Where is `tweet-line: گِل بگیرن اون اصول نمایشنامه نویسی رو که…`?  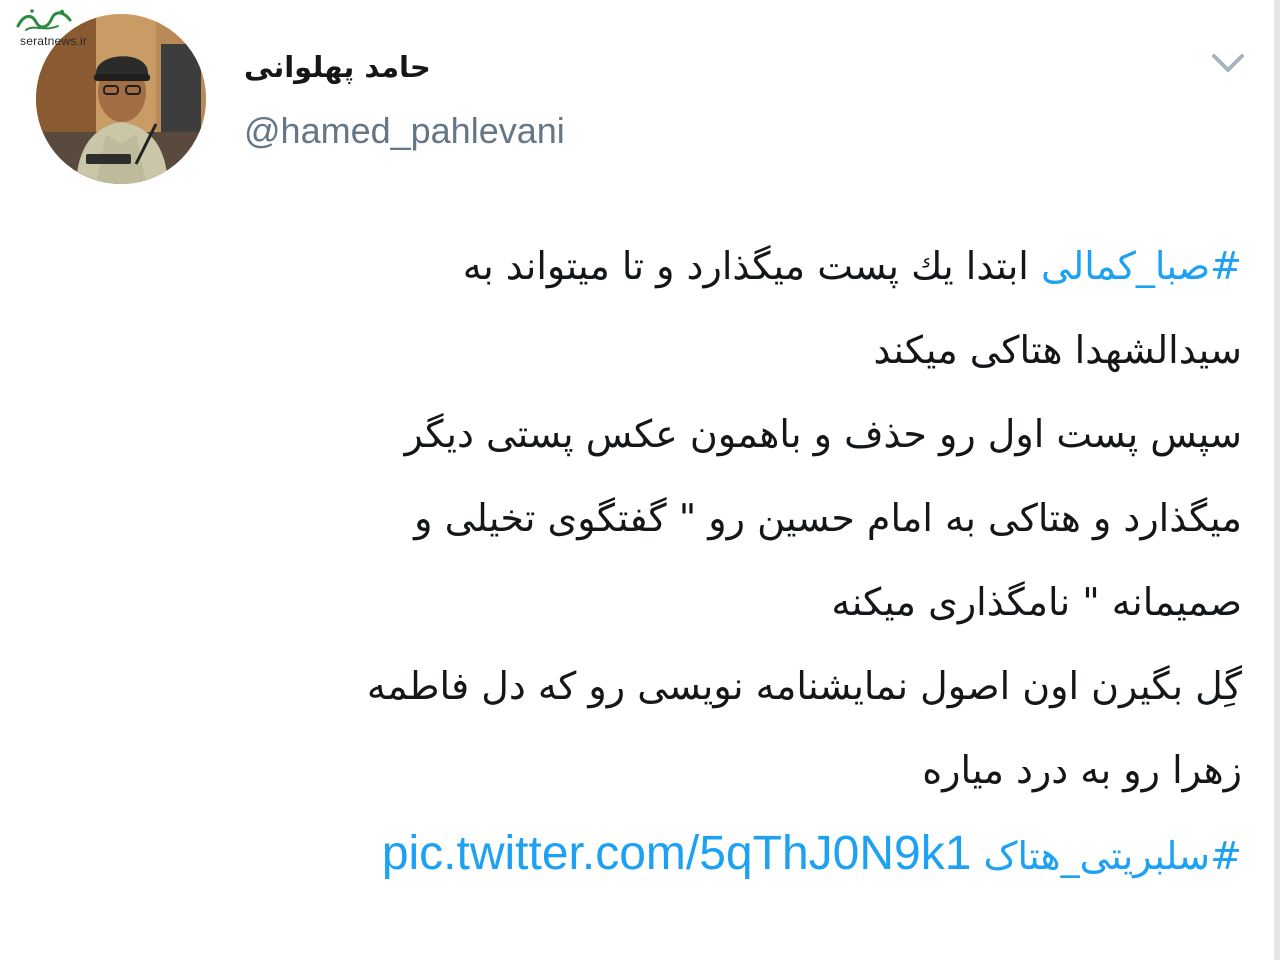
tweet-line: گِل بگیرن اون اصول نمایشنامه نویسی رو که… is located at coordinates (804, 686).